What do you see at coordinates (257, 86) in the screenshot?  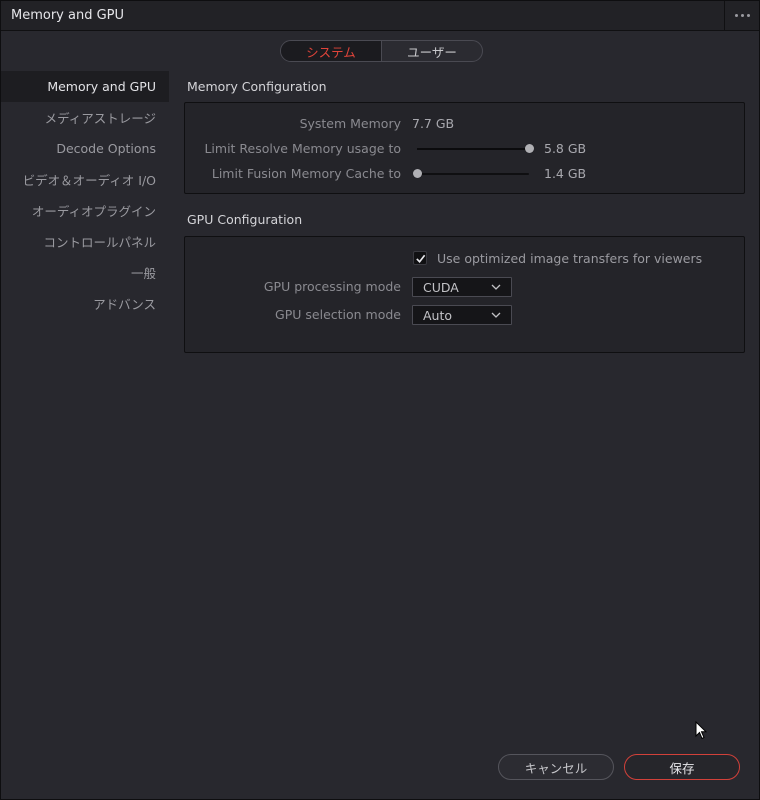 I see `memory-section-title: Memory Configuration` at bounding box center [257, 86].